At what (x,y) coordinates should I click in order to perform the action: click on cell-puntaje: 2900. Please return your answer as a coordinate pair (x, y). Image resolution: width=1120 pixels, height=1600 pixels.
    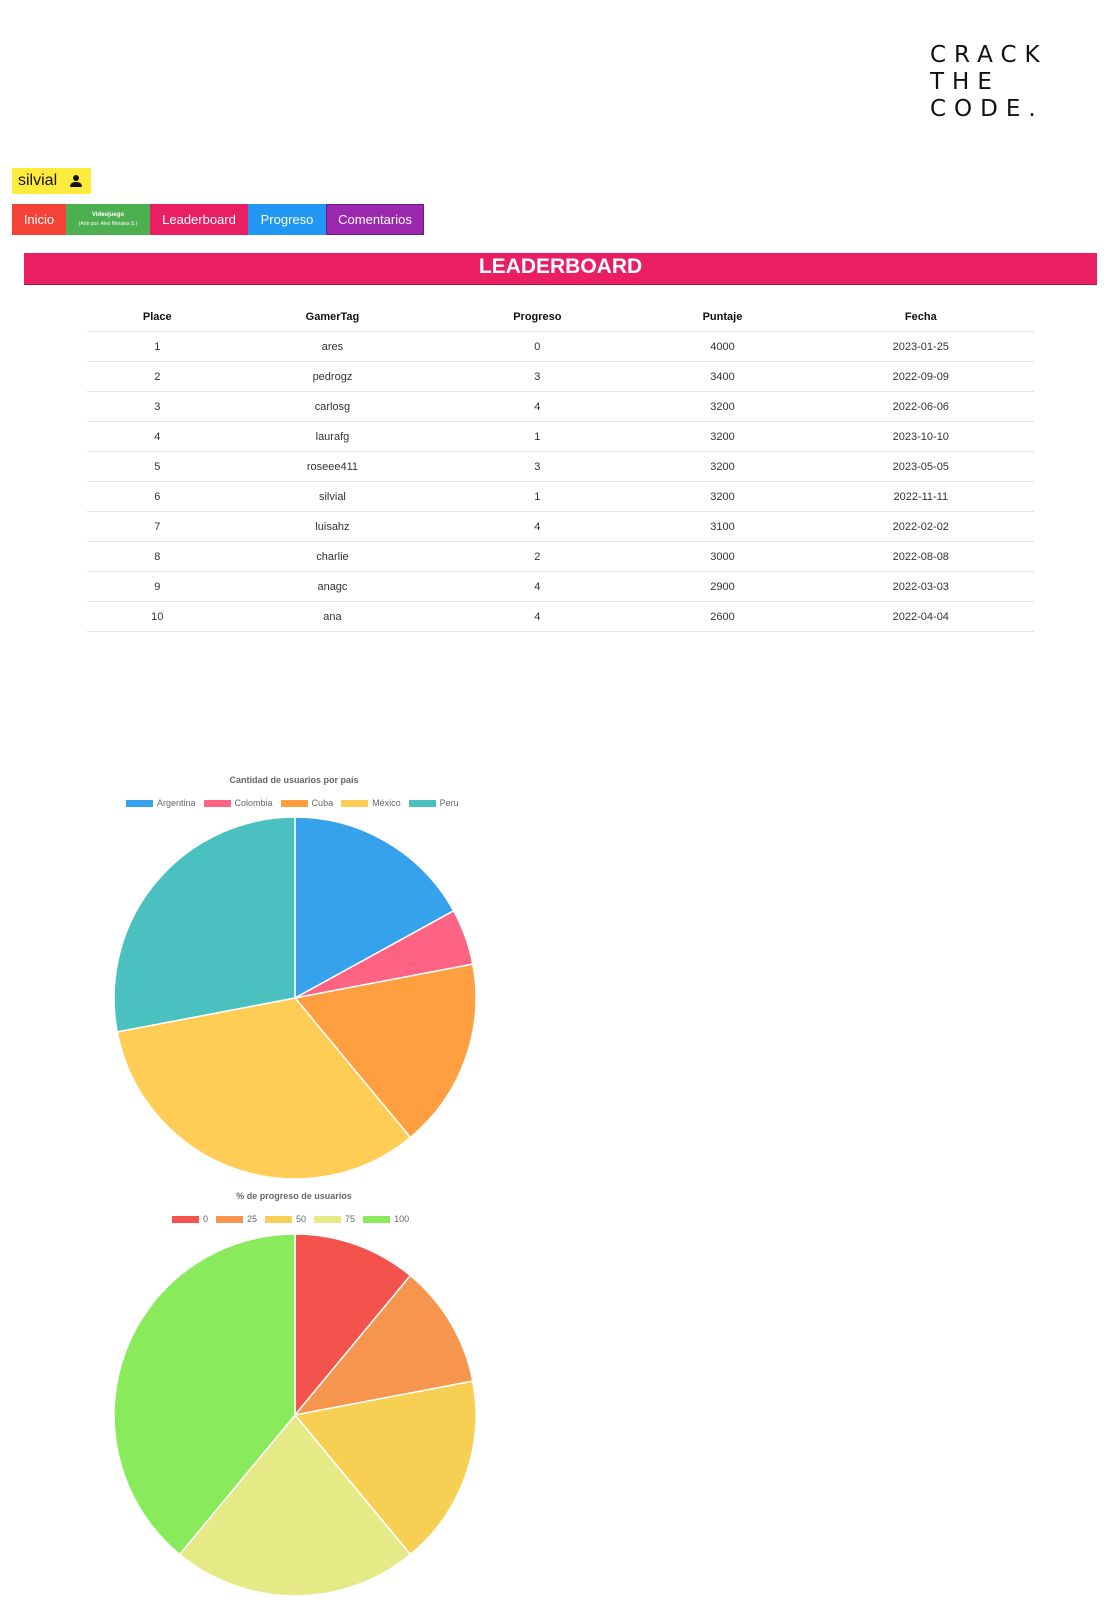
    Looking at the image, I should click on (722, 586).